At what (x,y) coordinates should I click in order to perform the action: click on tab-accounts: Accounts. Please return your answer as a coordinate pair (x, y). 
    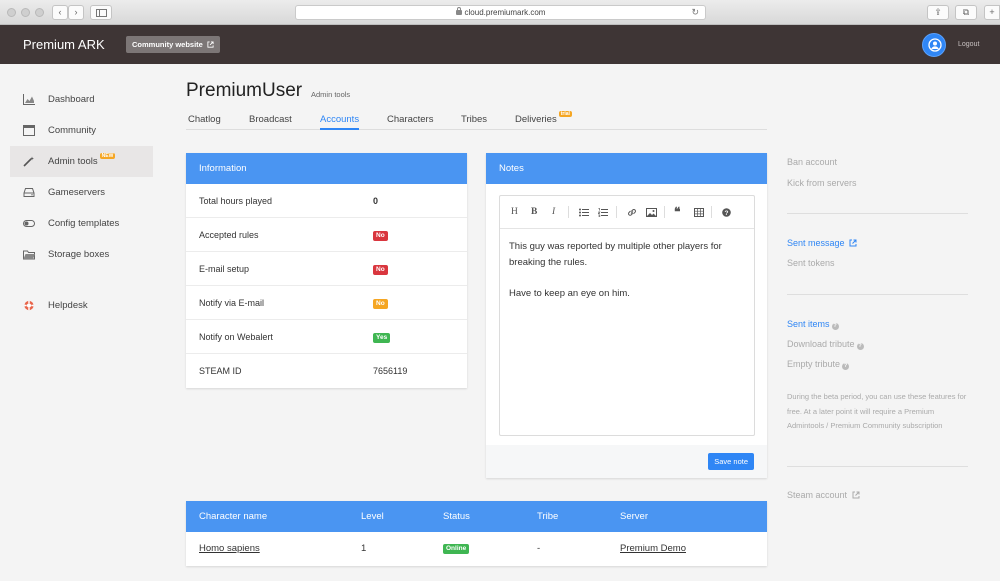
    Looking at the image, I should click on (340, 120).